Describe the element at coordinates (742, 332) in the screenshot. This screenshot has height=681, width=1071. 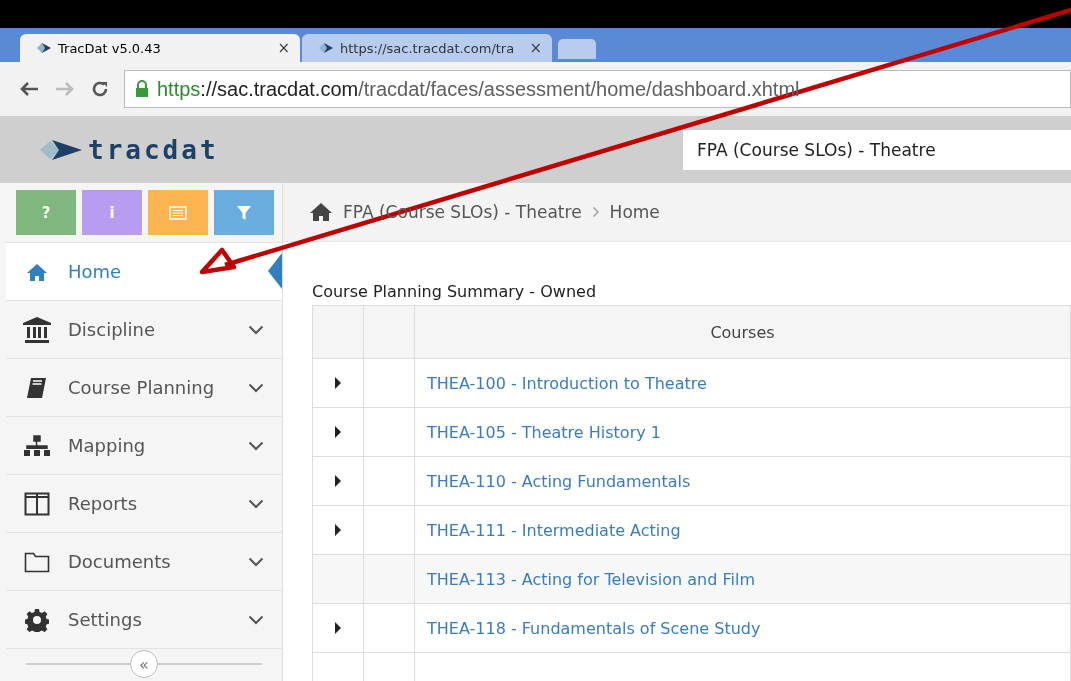
I see `column-header: Courses` at that location.